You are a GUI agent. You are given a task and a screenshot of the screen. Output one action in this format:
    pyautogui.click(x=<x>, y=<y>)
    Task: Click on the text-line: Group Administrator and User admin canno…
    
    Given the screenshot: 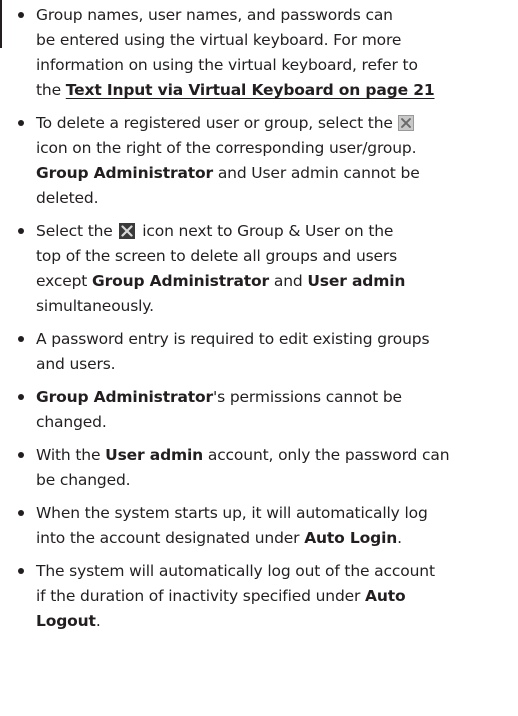 What is the action you would take?
    pyautogui.click(x=275, y=173)
    